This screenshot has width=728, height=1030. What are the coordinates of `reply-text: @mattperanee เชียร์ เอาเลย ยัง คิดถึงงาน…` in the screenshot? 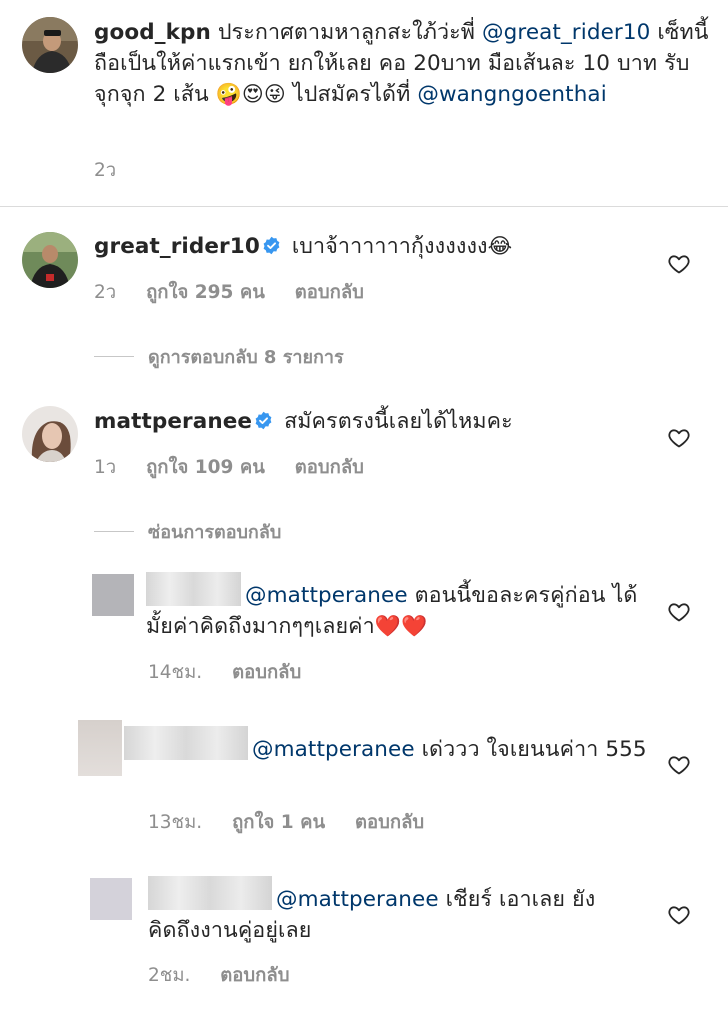 It's located at (398, 911).